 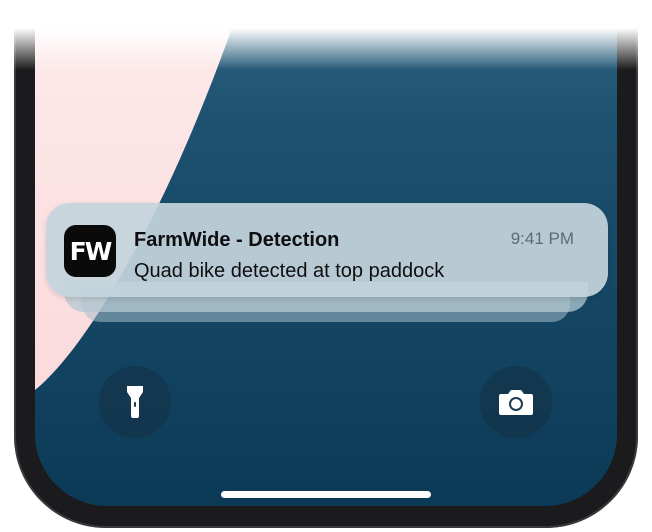 I want to click on notification-body: Quad bike detected at top paddock, so click(x=289, y=271).